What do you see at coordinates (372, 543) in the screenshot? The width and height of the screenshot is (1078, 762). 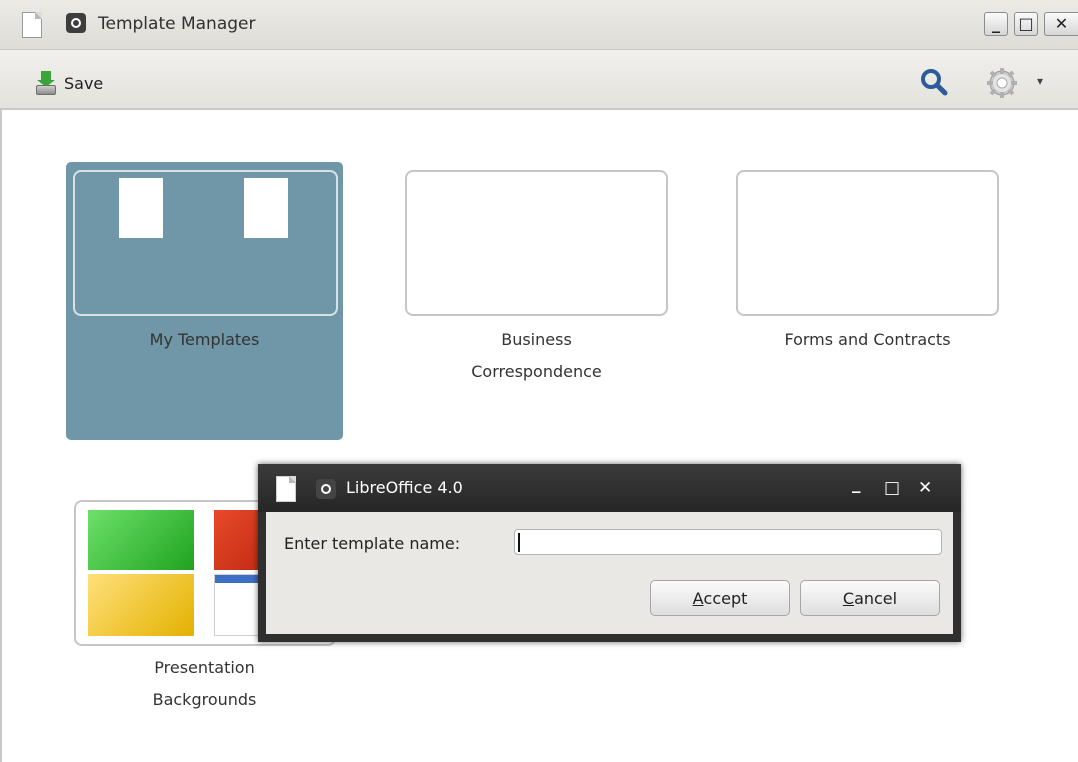 I see `template-name-label: Enter template name:` at bounding box center [372, 543].